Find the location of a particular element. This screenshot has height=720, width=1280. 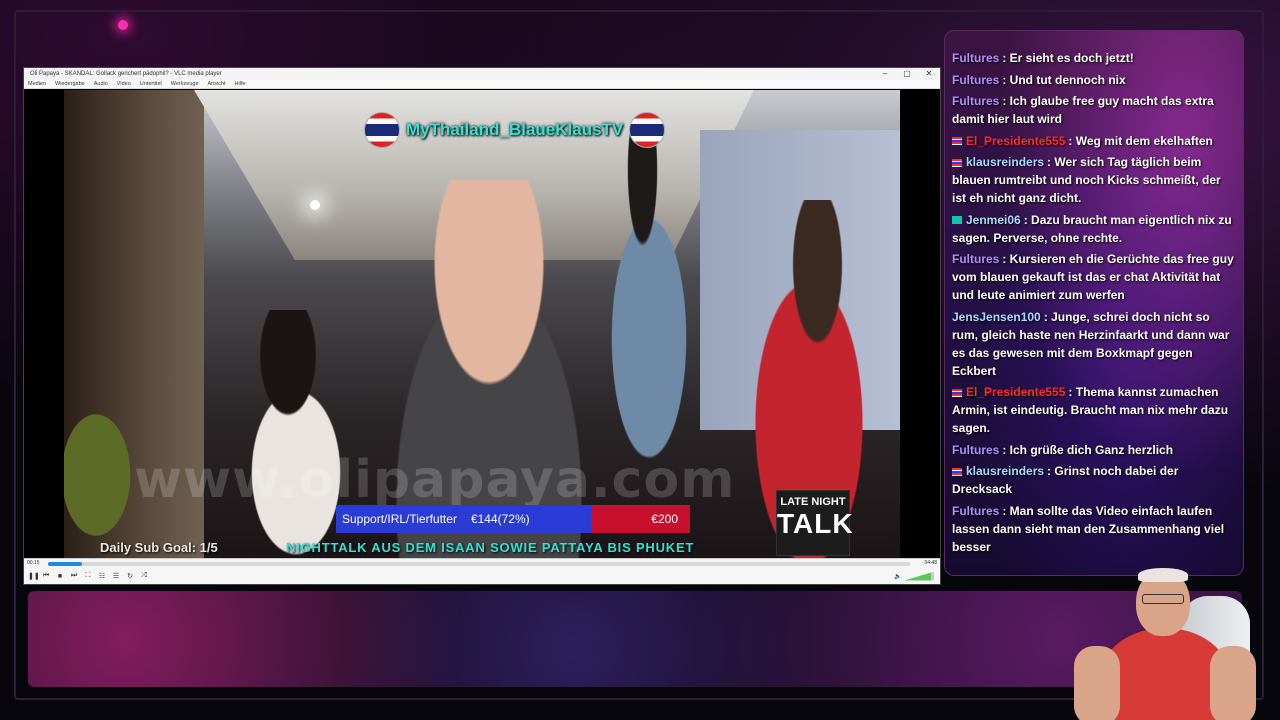

seek-bar is located at coordinates (479, 564).